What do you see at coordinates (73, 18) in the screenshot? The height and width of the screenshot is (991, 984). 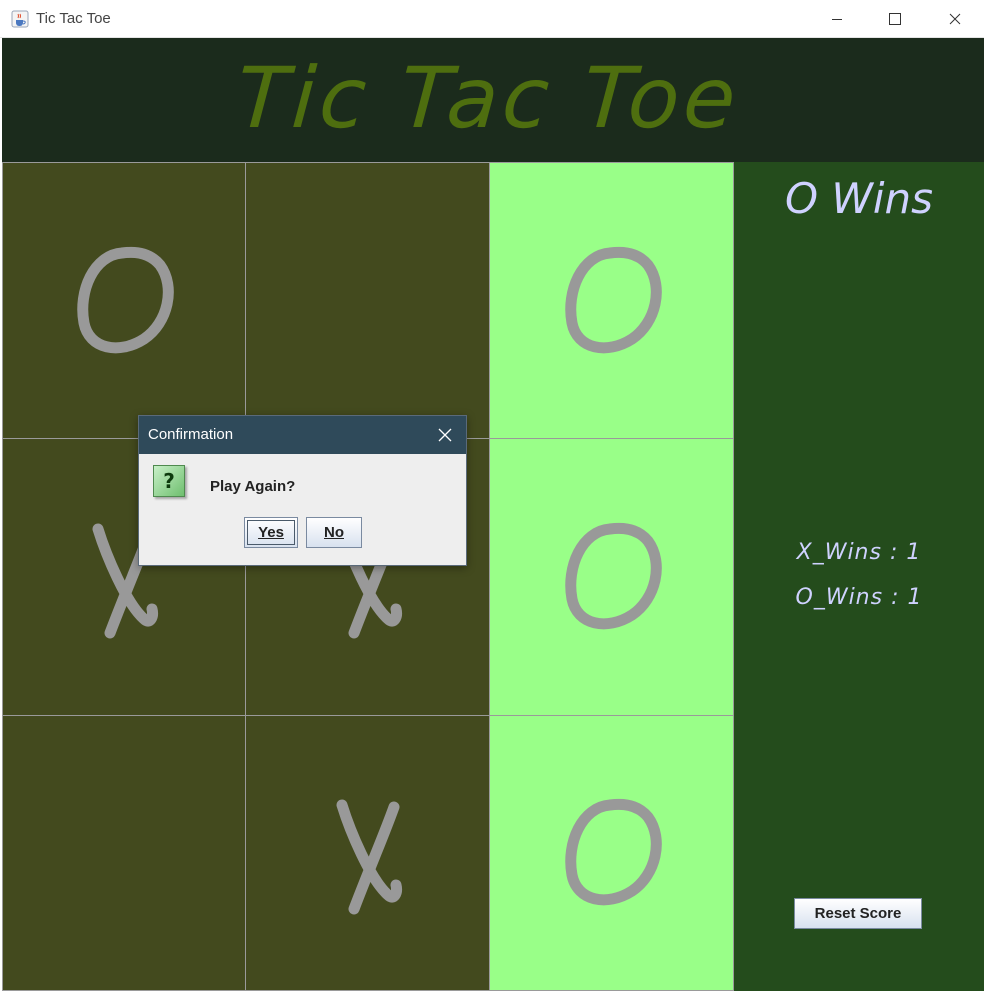 I see `window-title: Tic Tac Toe` at bounding box center [73, 18].